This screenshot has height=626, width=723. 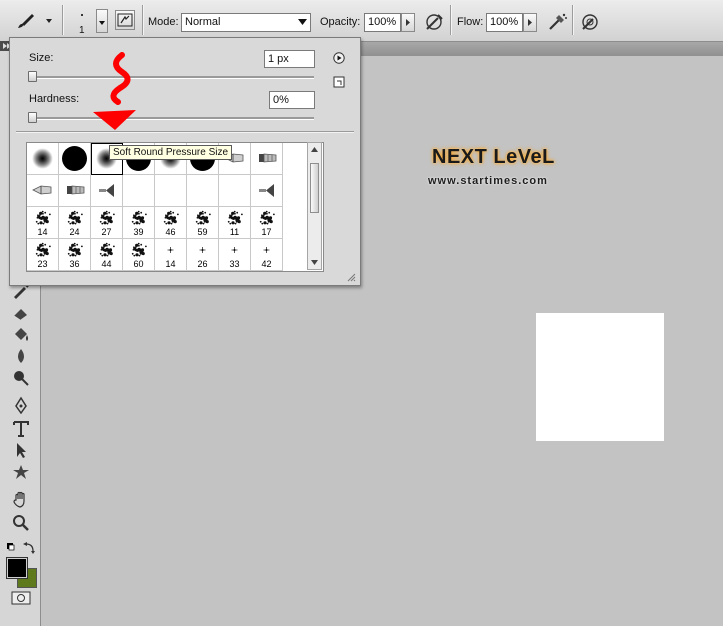 I want to click on size-slider-thumb, so click(x=32, y=76).